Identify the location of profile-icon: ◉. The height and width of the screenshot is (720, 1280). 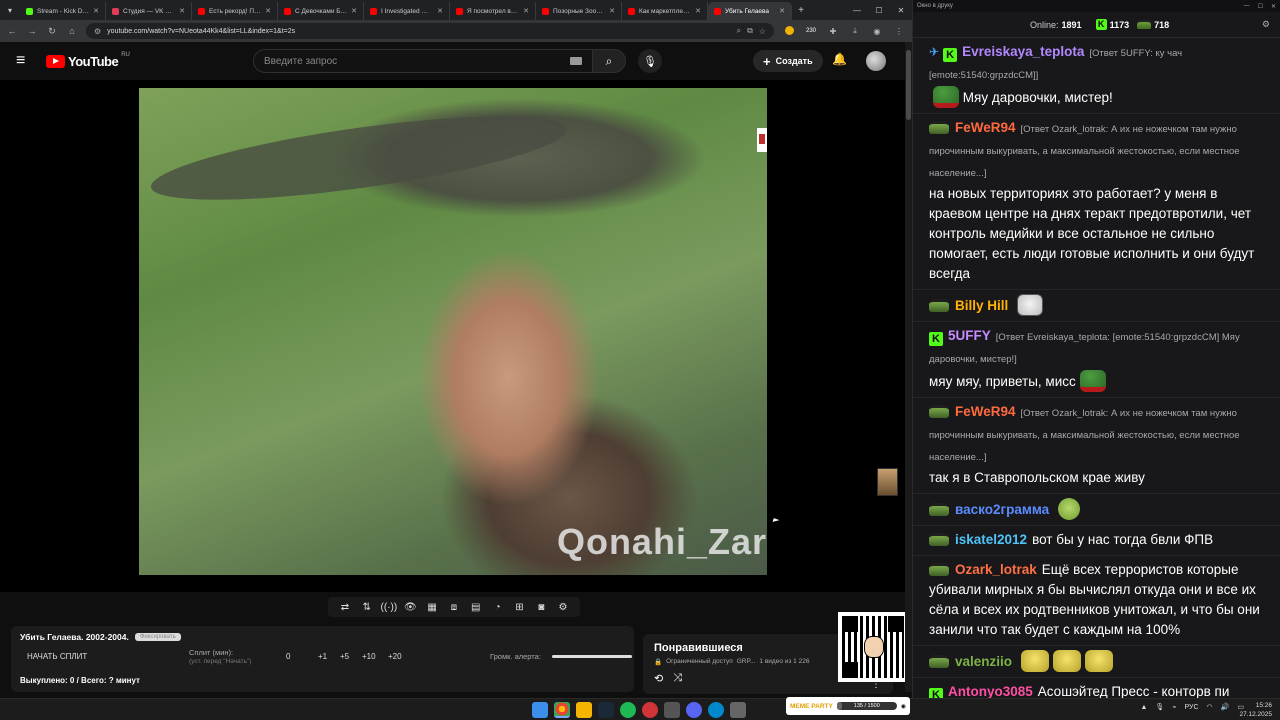
(877, 31).